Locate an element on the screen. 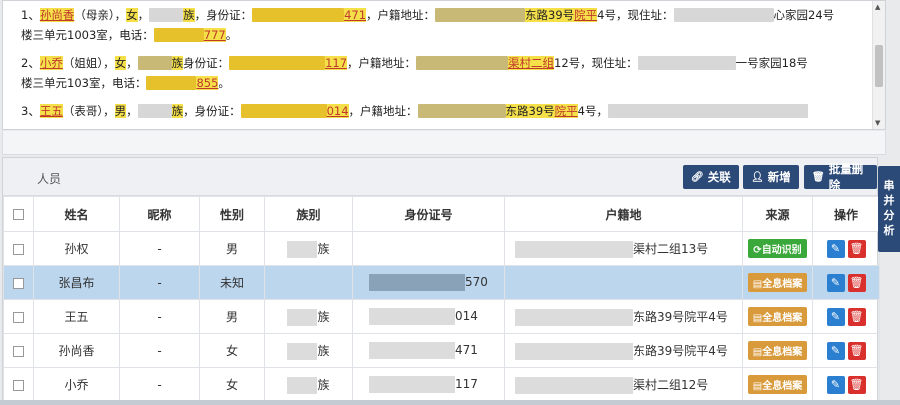 The height and width of the screenshot is (405, 900). scroll-up-icon: ▲ is located at coordinates (877, 7).